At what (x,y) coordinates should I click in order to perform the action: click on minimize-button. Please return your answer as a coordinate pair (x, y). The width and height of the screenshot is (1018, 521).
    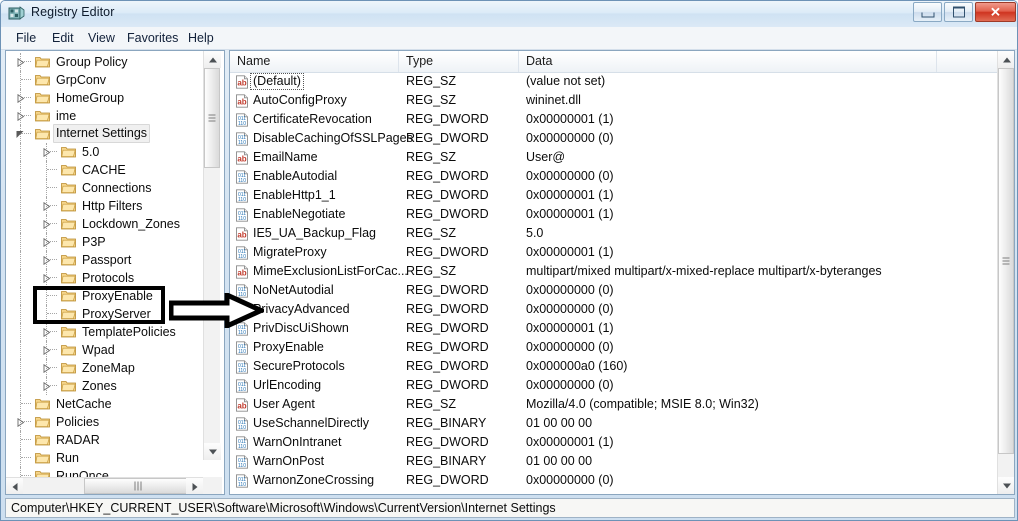
    Looking at the image, I should click on (927, 12).